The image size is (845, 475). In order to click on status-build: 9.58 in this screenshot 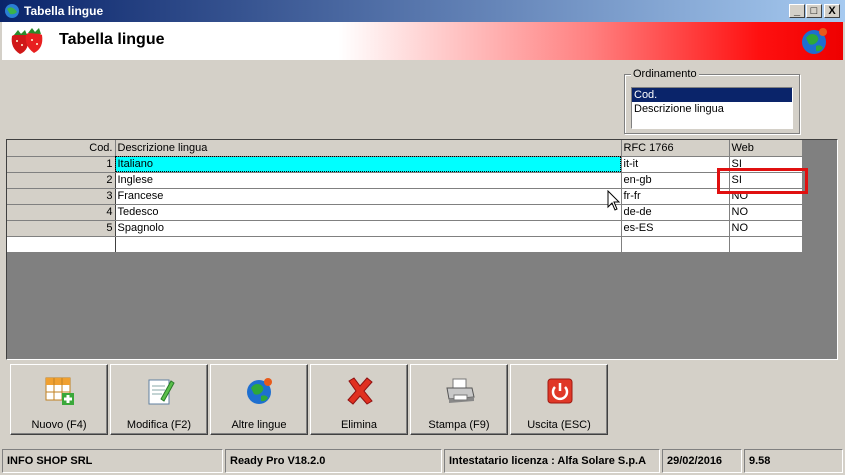, I will do `click(793, 461)`.